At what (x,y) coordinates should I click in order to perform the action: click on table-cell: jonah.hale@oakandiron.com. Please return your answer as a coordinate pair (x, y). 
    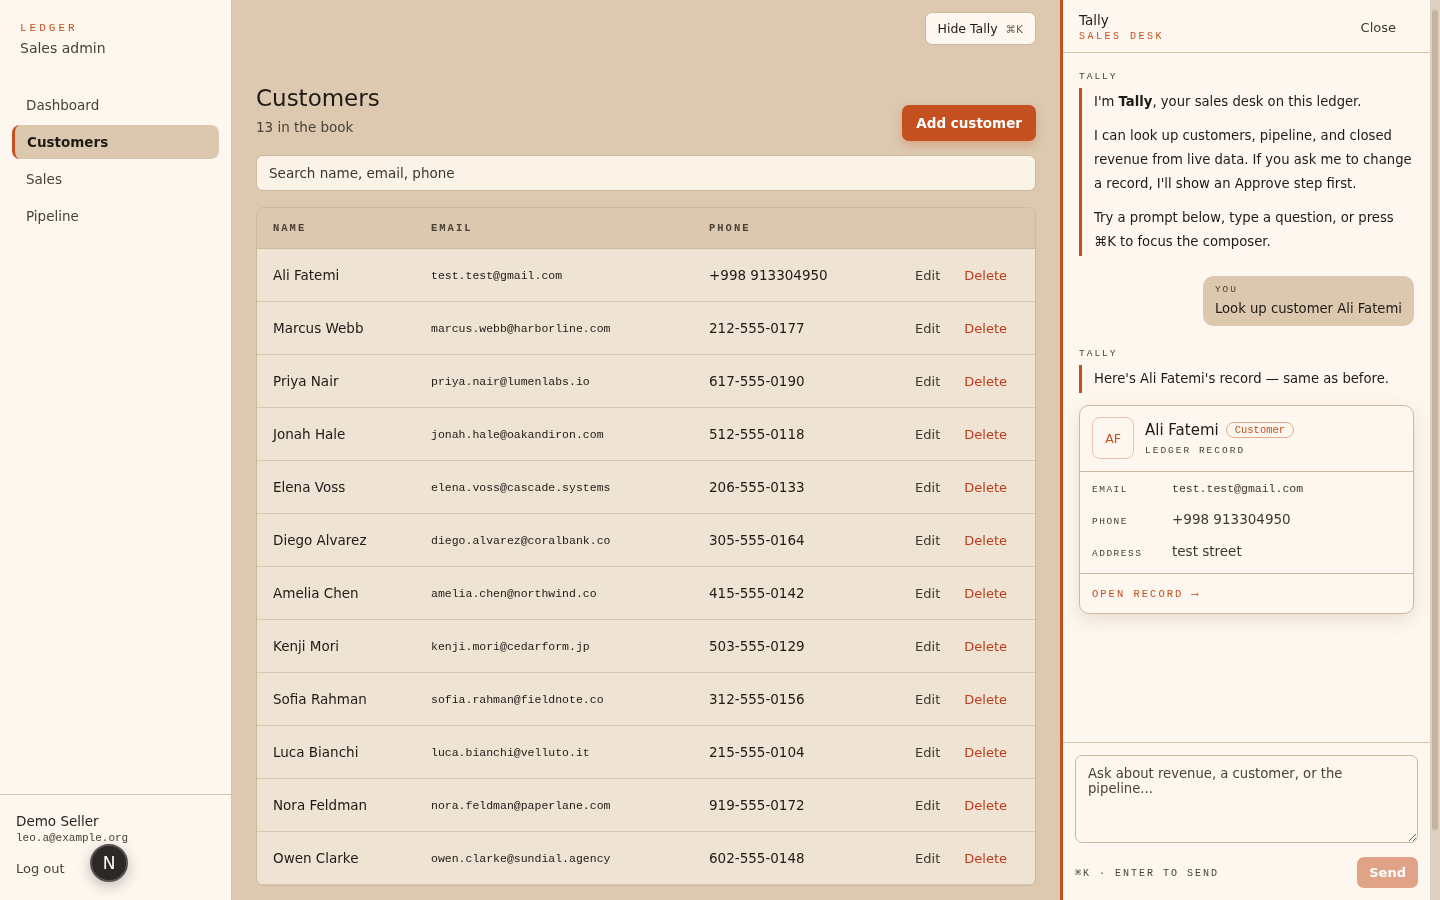
    Looking at the image, I should click on (554, 434).